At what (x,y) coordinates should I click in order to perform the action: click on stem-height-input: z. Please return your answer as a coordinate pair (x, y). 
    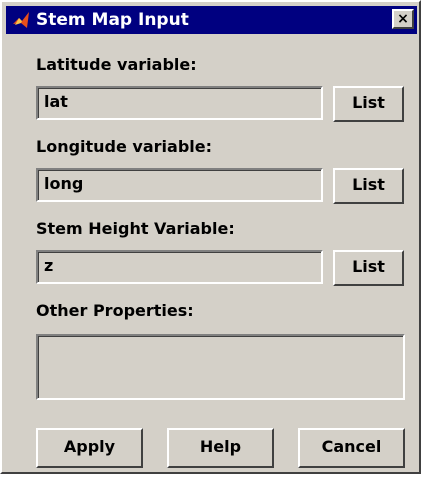
    Looking at the image, I should click on (179, 267).